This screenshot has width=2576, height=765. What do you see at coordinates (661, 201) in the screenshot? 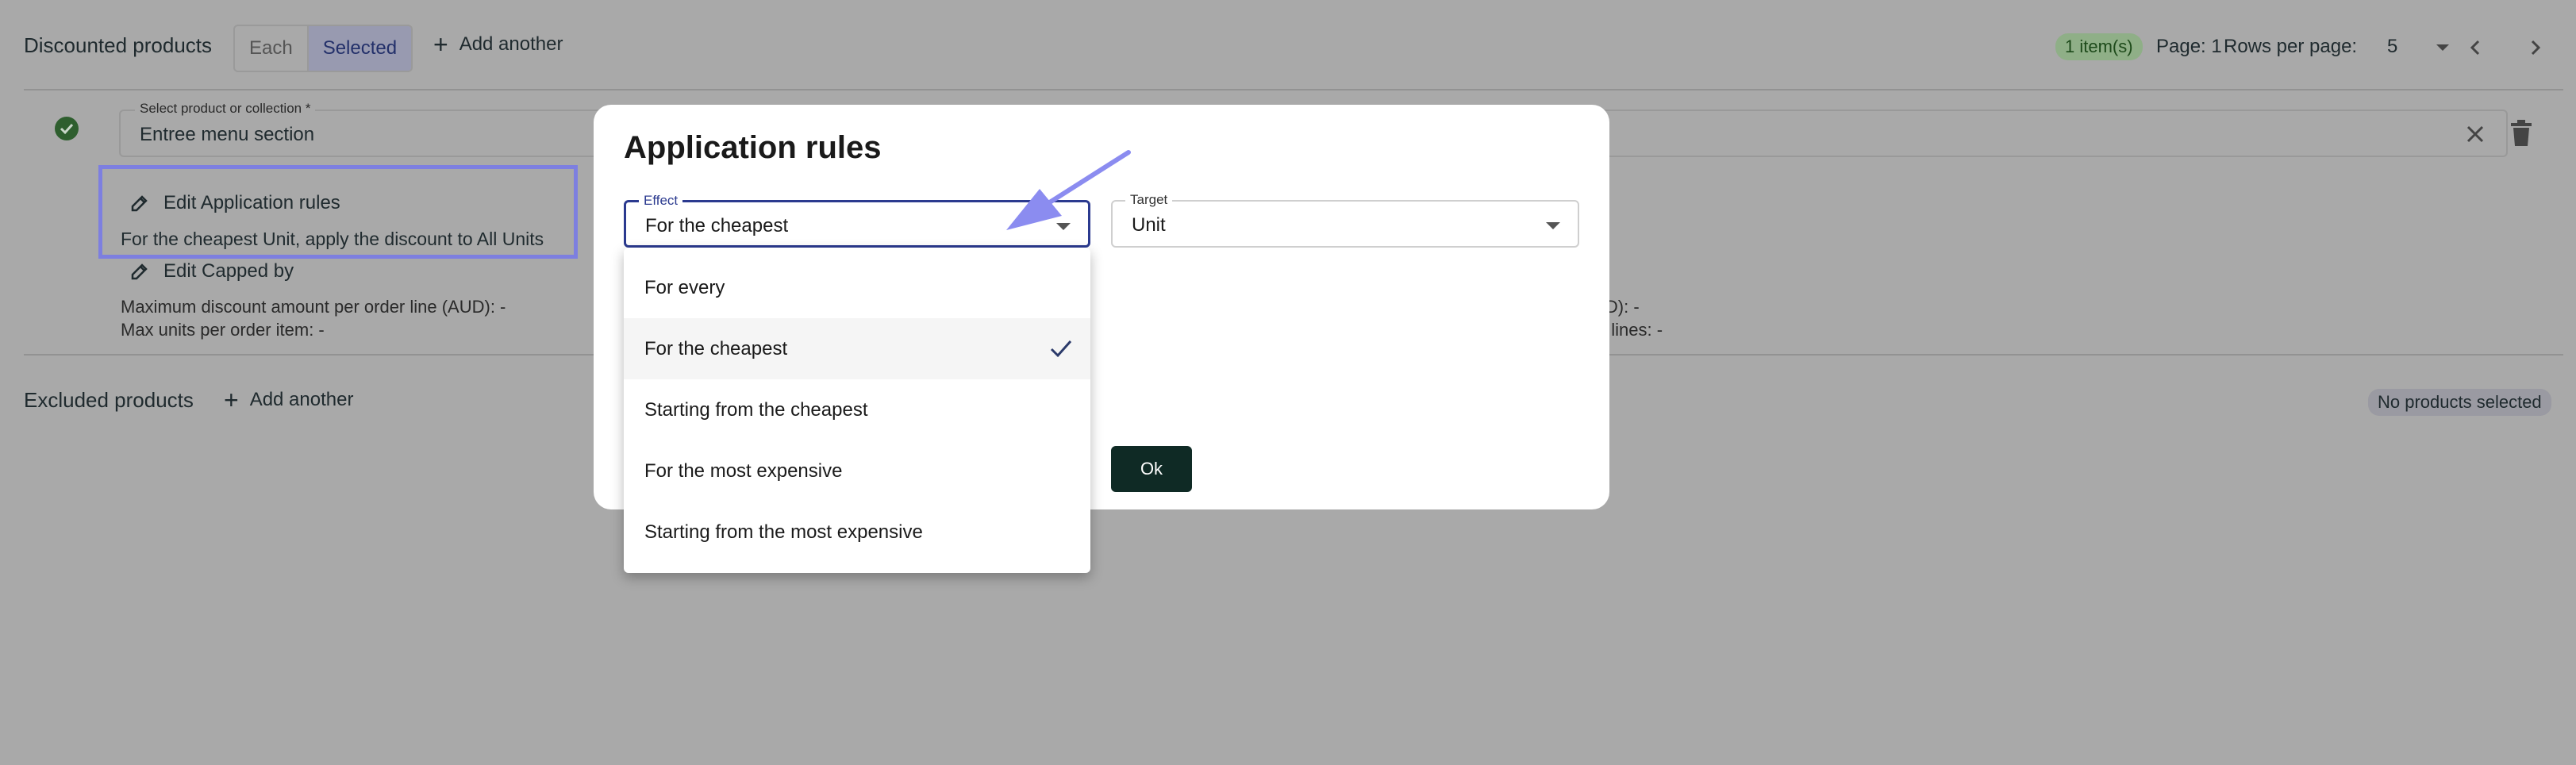
I see `effect-label: Effect` at bounding box center [661, 201].